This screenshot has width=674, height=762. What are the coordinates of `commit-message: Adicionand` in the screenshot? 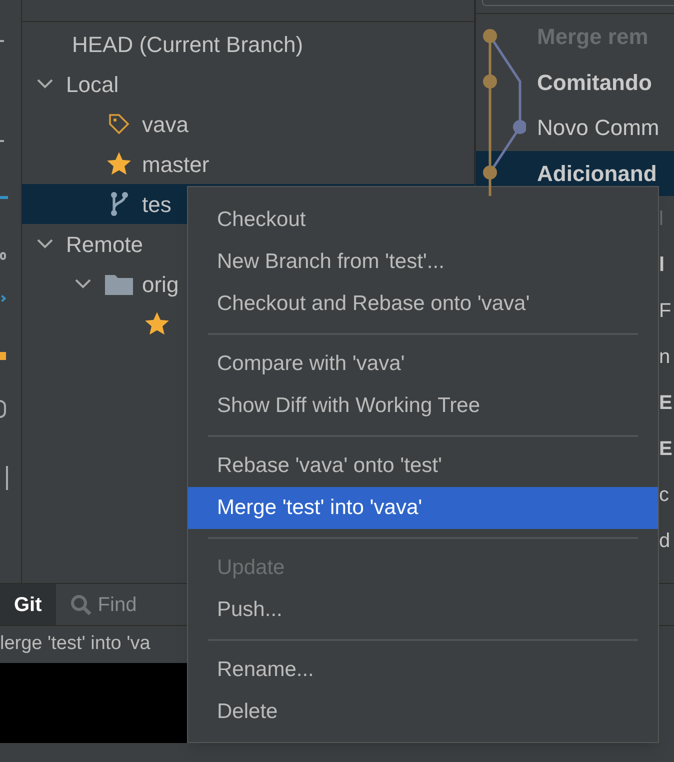 It's located at (597, 174).